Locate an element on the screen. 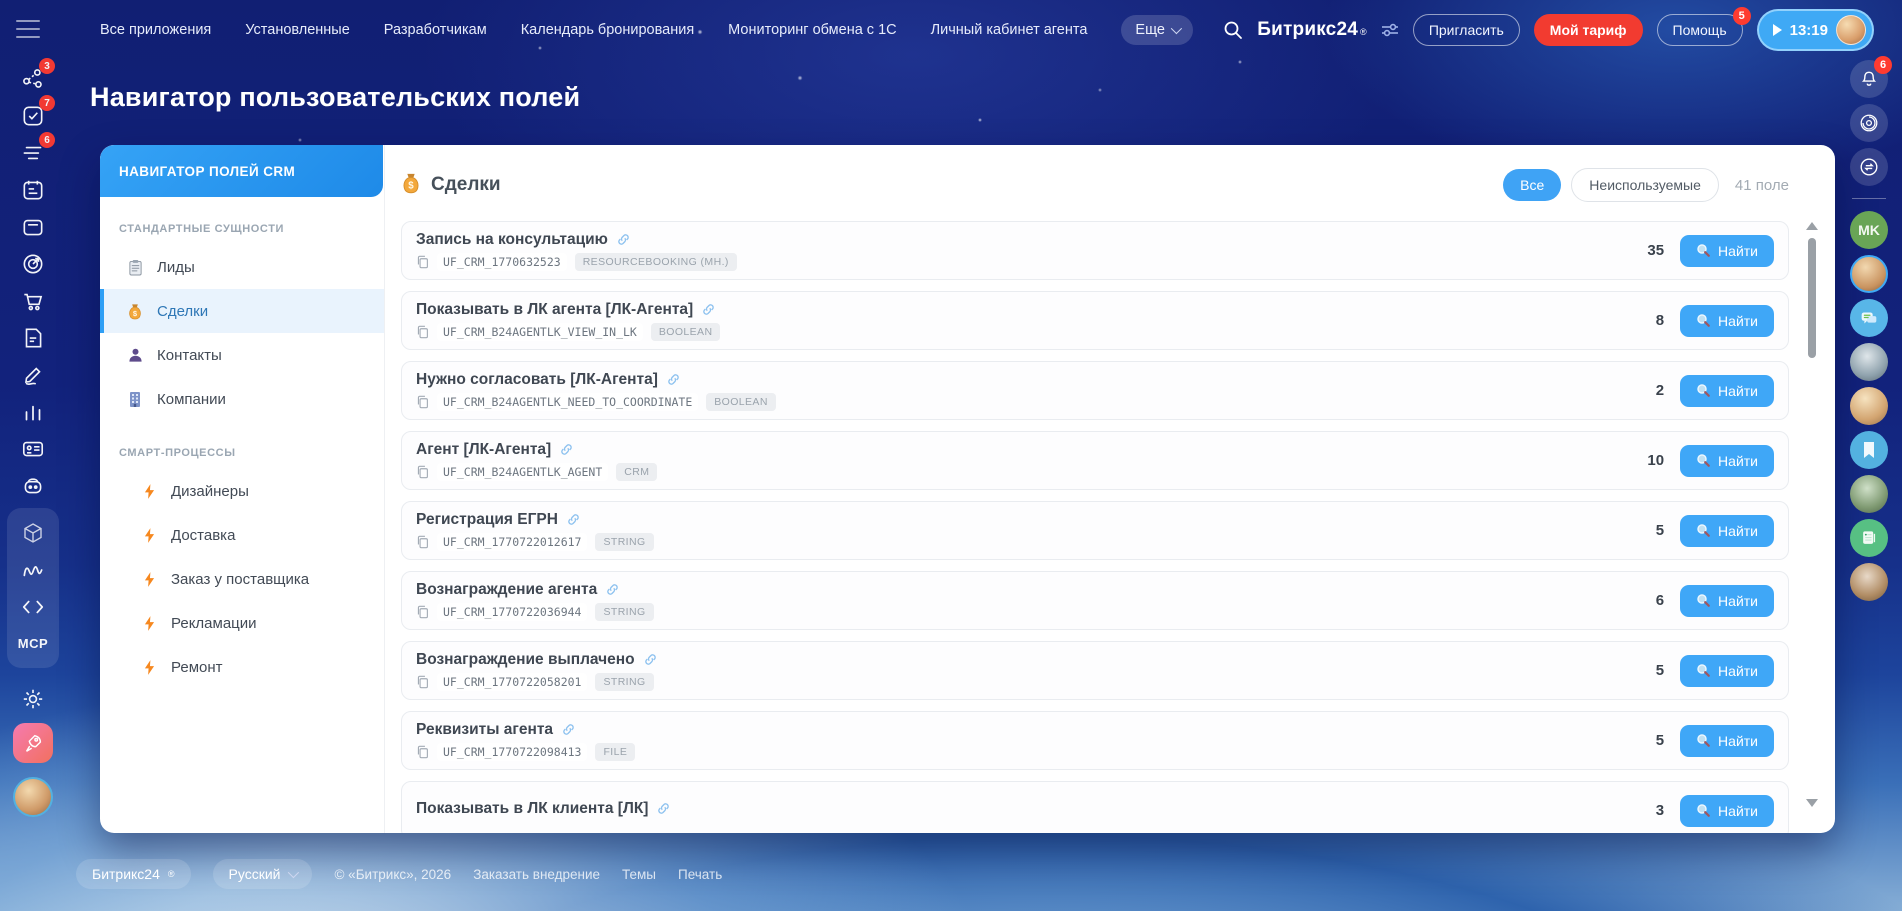 The height and width of the screenshot is (911, 1902). field-name: Показывать в ЛК агента [ЛК-Агента] is located at coordinates (554, 310).